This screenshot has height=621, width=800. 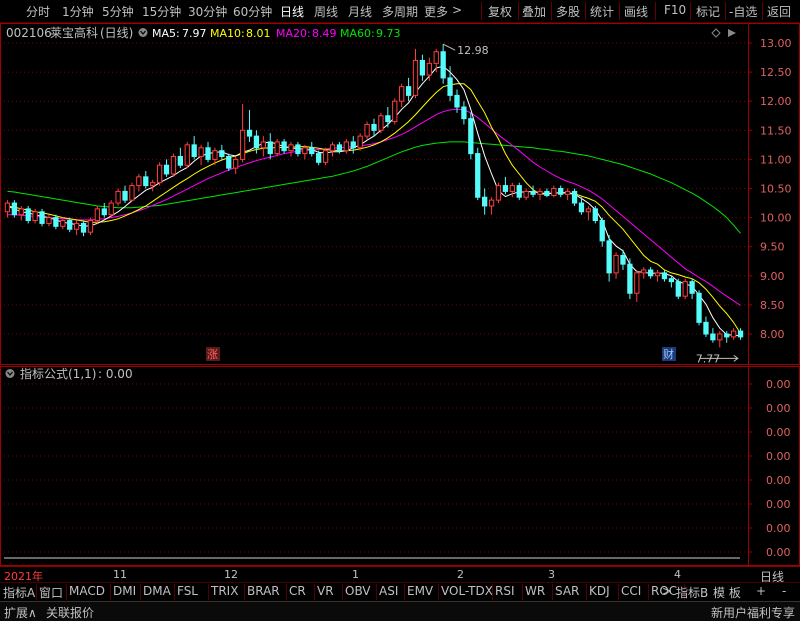 What do you see at coordinates (326, 11) in the screenshot?
I see `period-tab-weekly: 周线` at bounding box center [326, 11].